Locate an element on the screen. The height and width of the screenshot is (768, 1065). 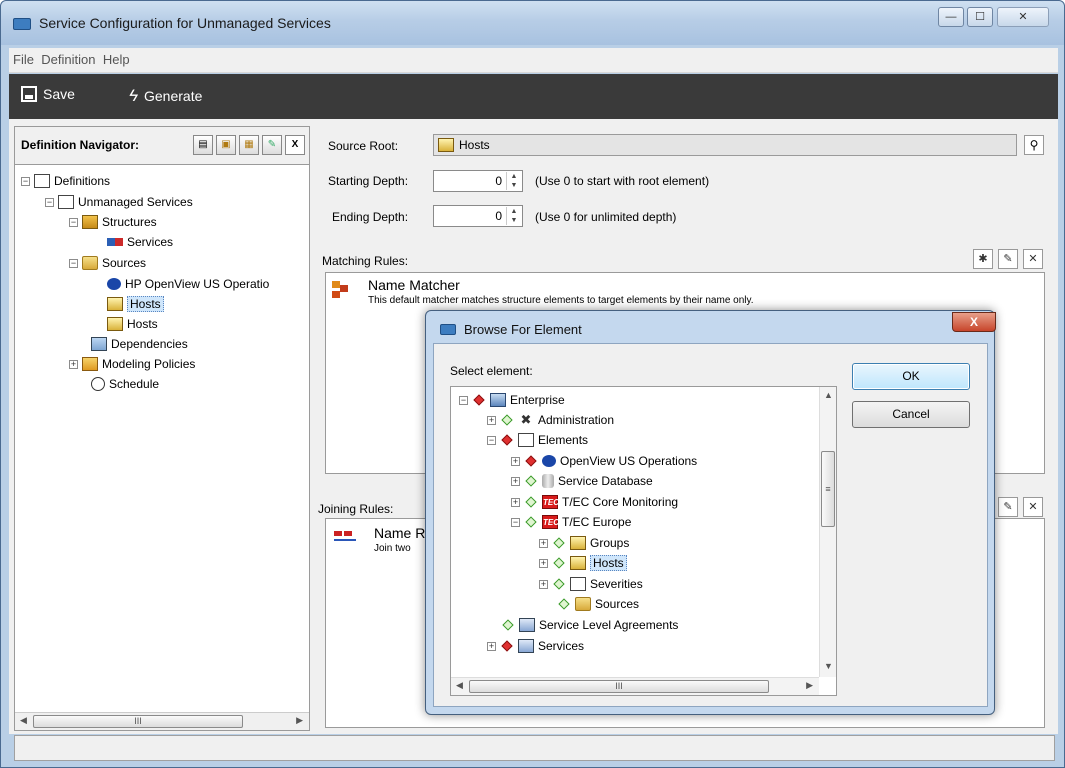
ok-button: OK is located at coordinates (911, 376).